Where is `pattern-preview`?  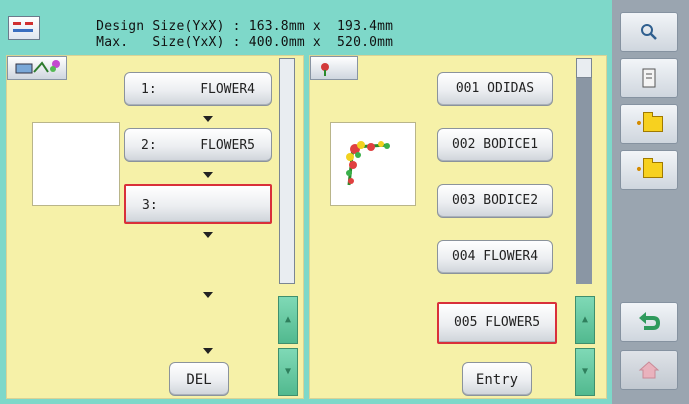 pattern-preview is located at coordinates (373, 164).